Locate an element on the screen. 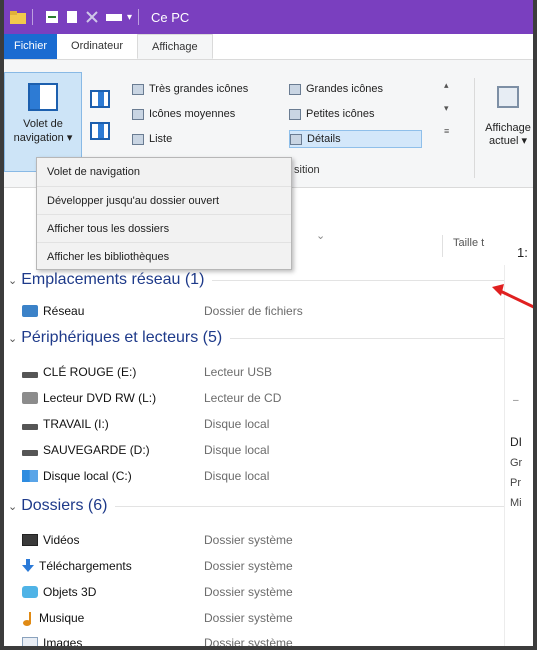 This screenshot has height=650, width=537. list-icon is located at coordinates (138, 139).